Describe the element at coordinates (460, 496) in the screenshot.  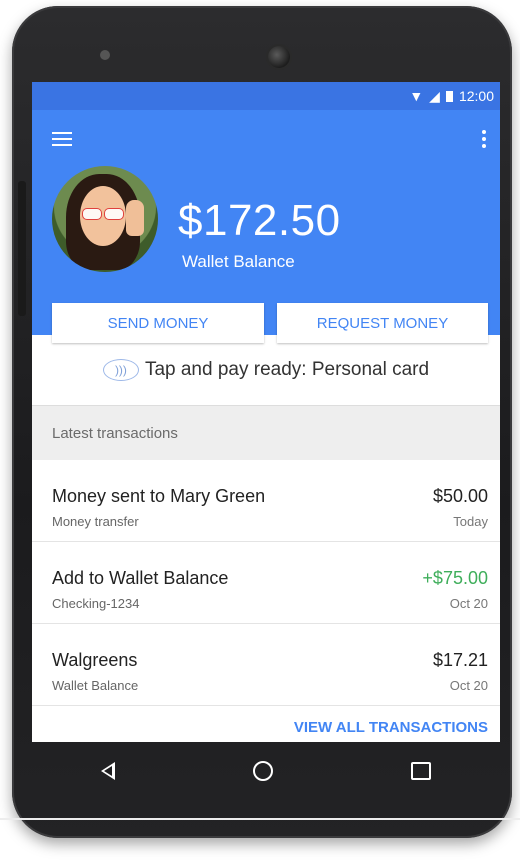
I see `transaction-amount: $50.00` at that location.